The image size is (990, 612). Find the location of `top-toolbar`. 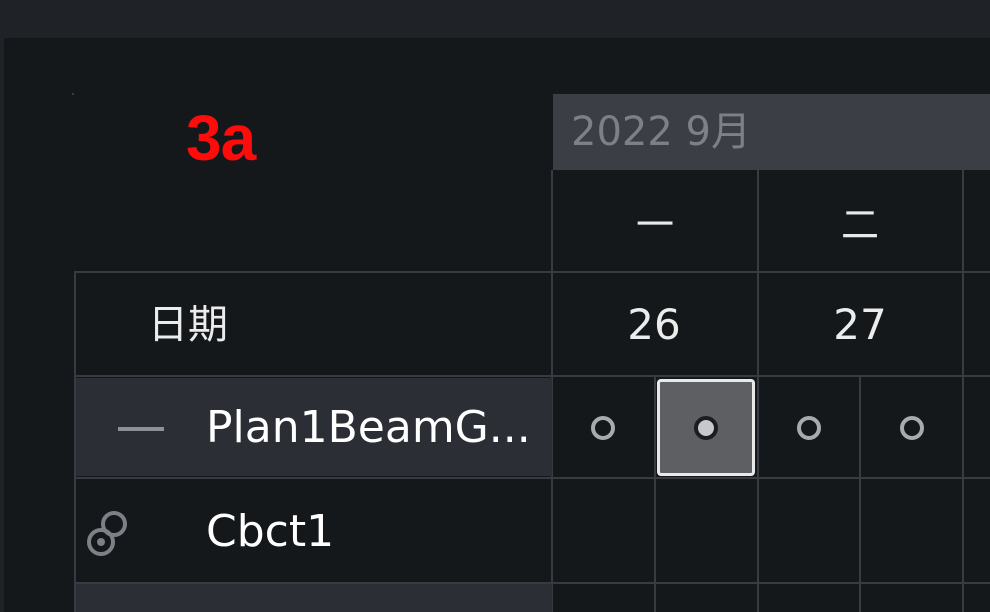

top-toolbar is located at coordinates (495, 19).